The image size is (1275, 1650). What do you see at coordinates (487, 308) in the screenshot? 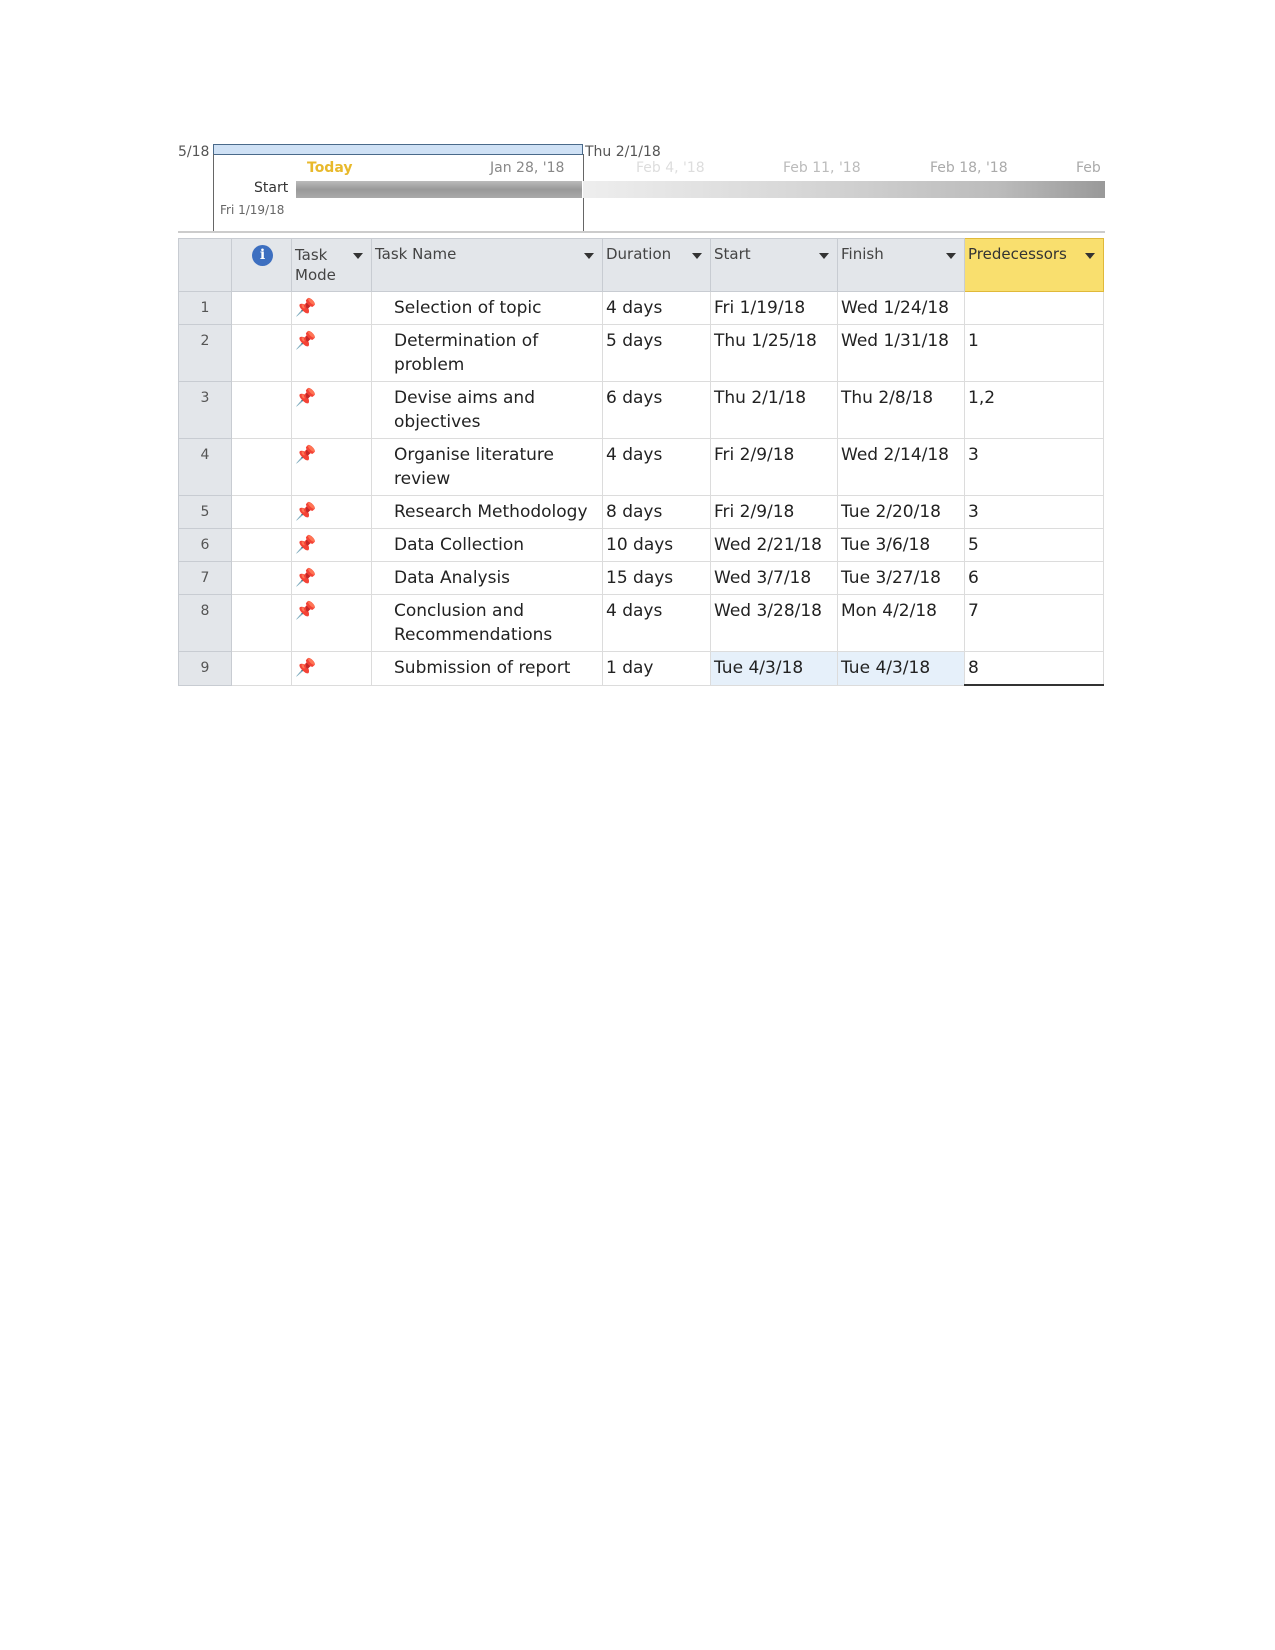
I see `task-name-cell: Selection of topic` at bounding box center [487, 308].